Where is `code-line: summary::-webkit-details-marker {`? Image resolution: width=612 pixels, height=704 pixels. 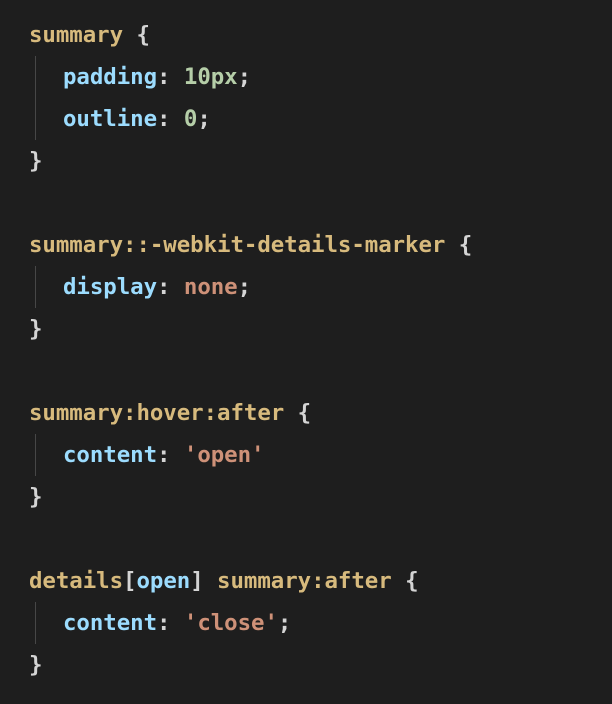 code-line: summary::-webkit-details-marker { is located at coordinates (250, 245).